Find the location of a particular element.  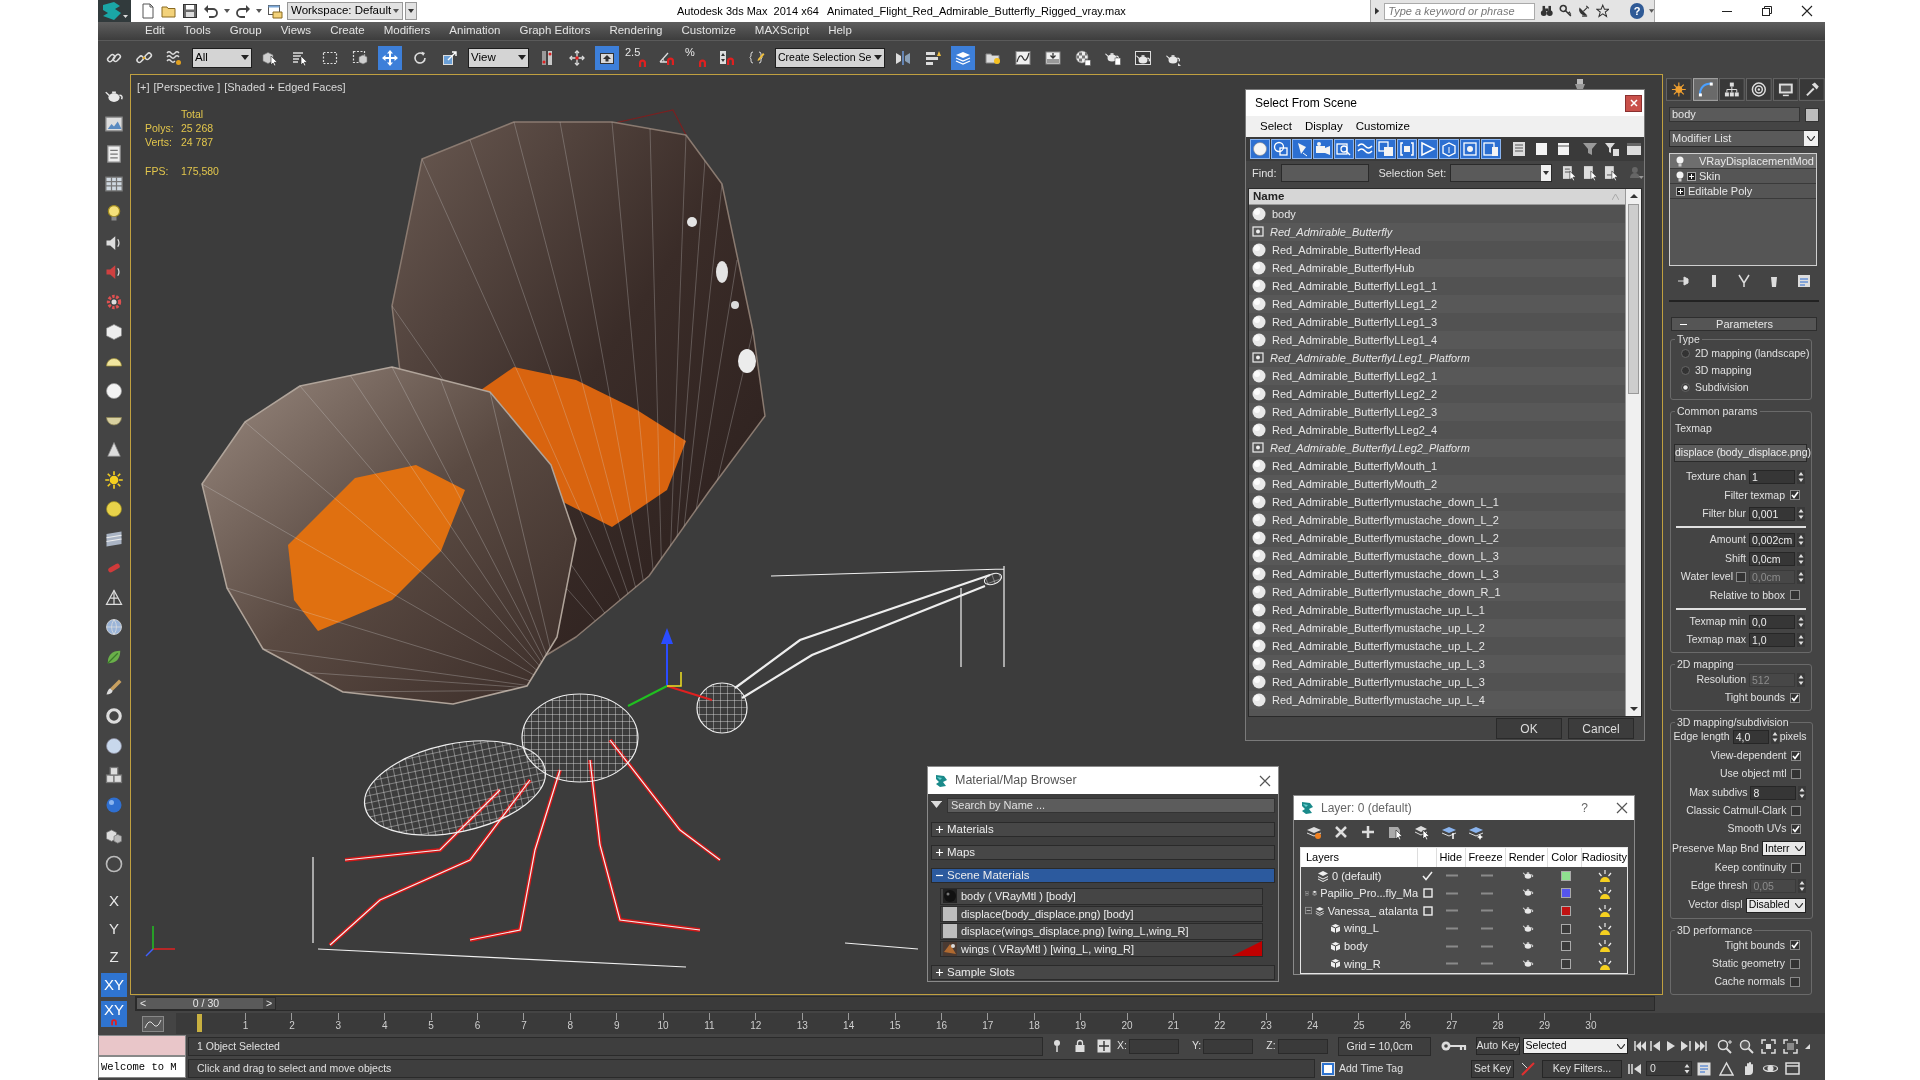

four-arrows-icon is located at coordinates (390, 57).